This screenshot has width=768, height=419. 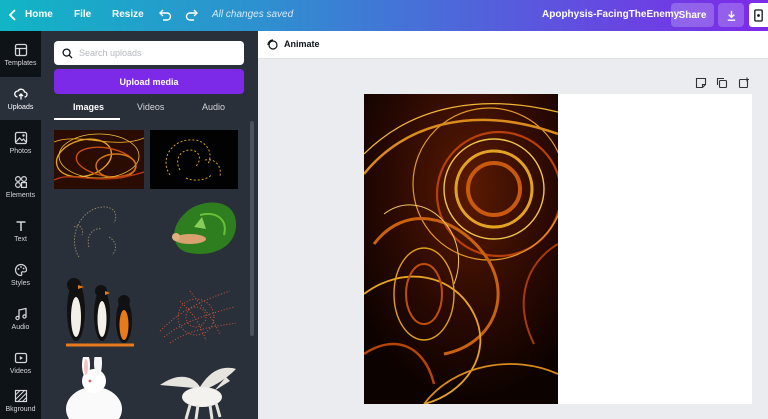 I want to click on search-icon, so click(x=67, y=53).